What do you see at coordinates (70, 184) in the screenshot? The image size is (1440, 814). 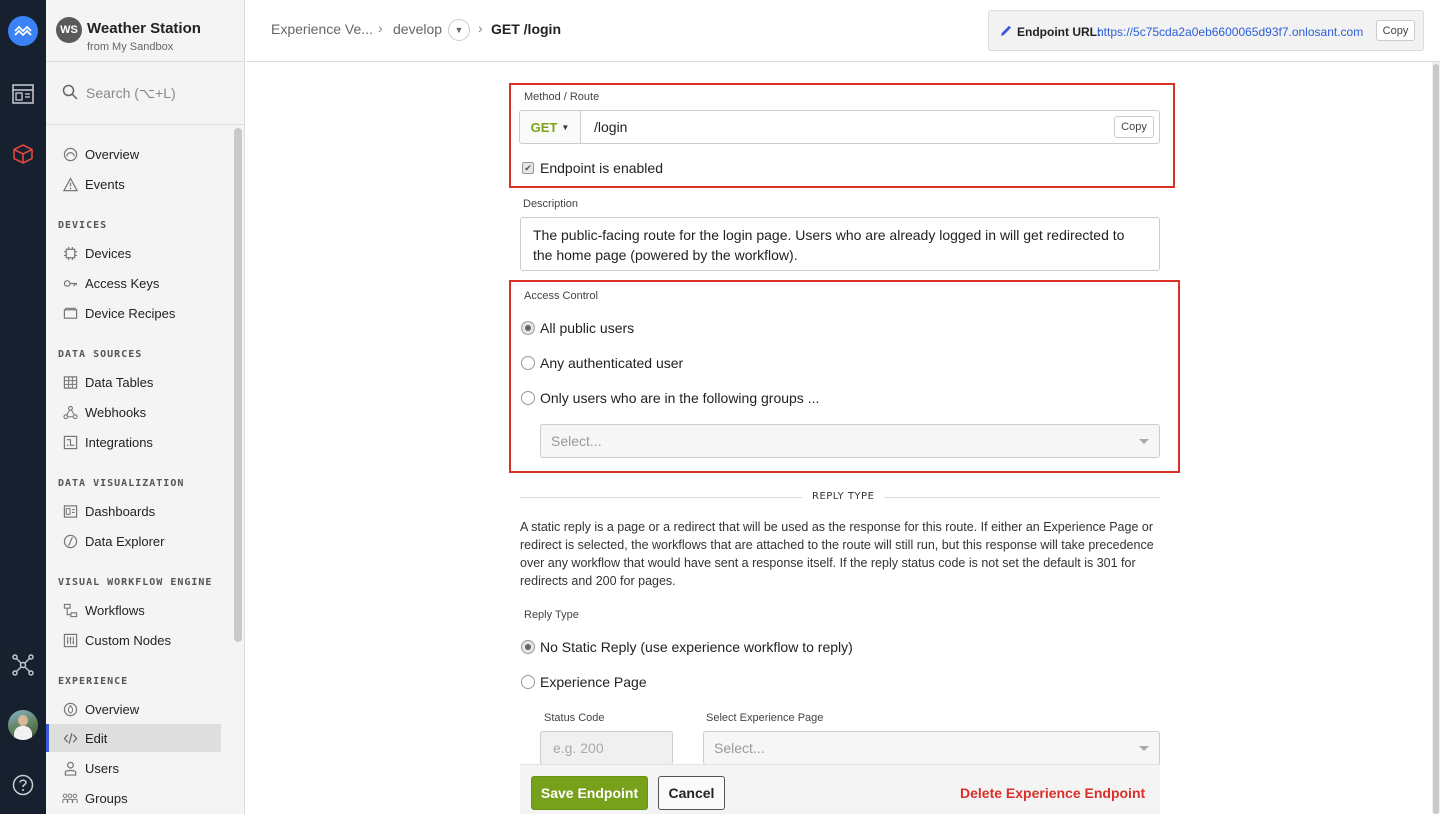 I see `warning-icon` at bounding box center [70, 184].